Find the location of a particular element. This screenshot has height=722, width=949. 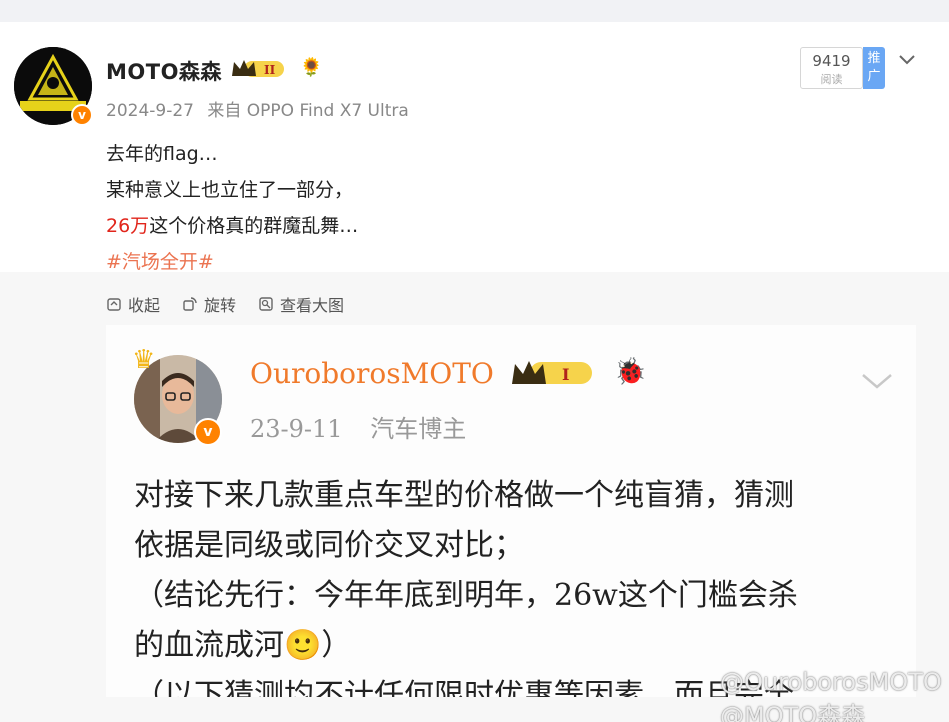

chevron-down-icon is located at coordinates (907, 60).